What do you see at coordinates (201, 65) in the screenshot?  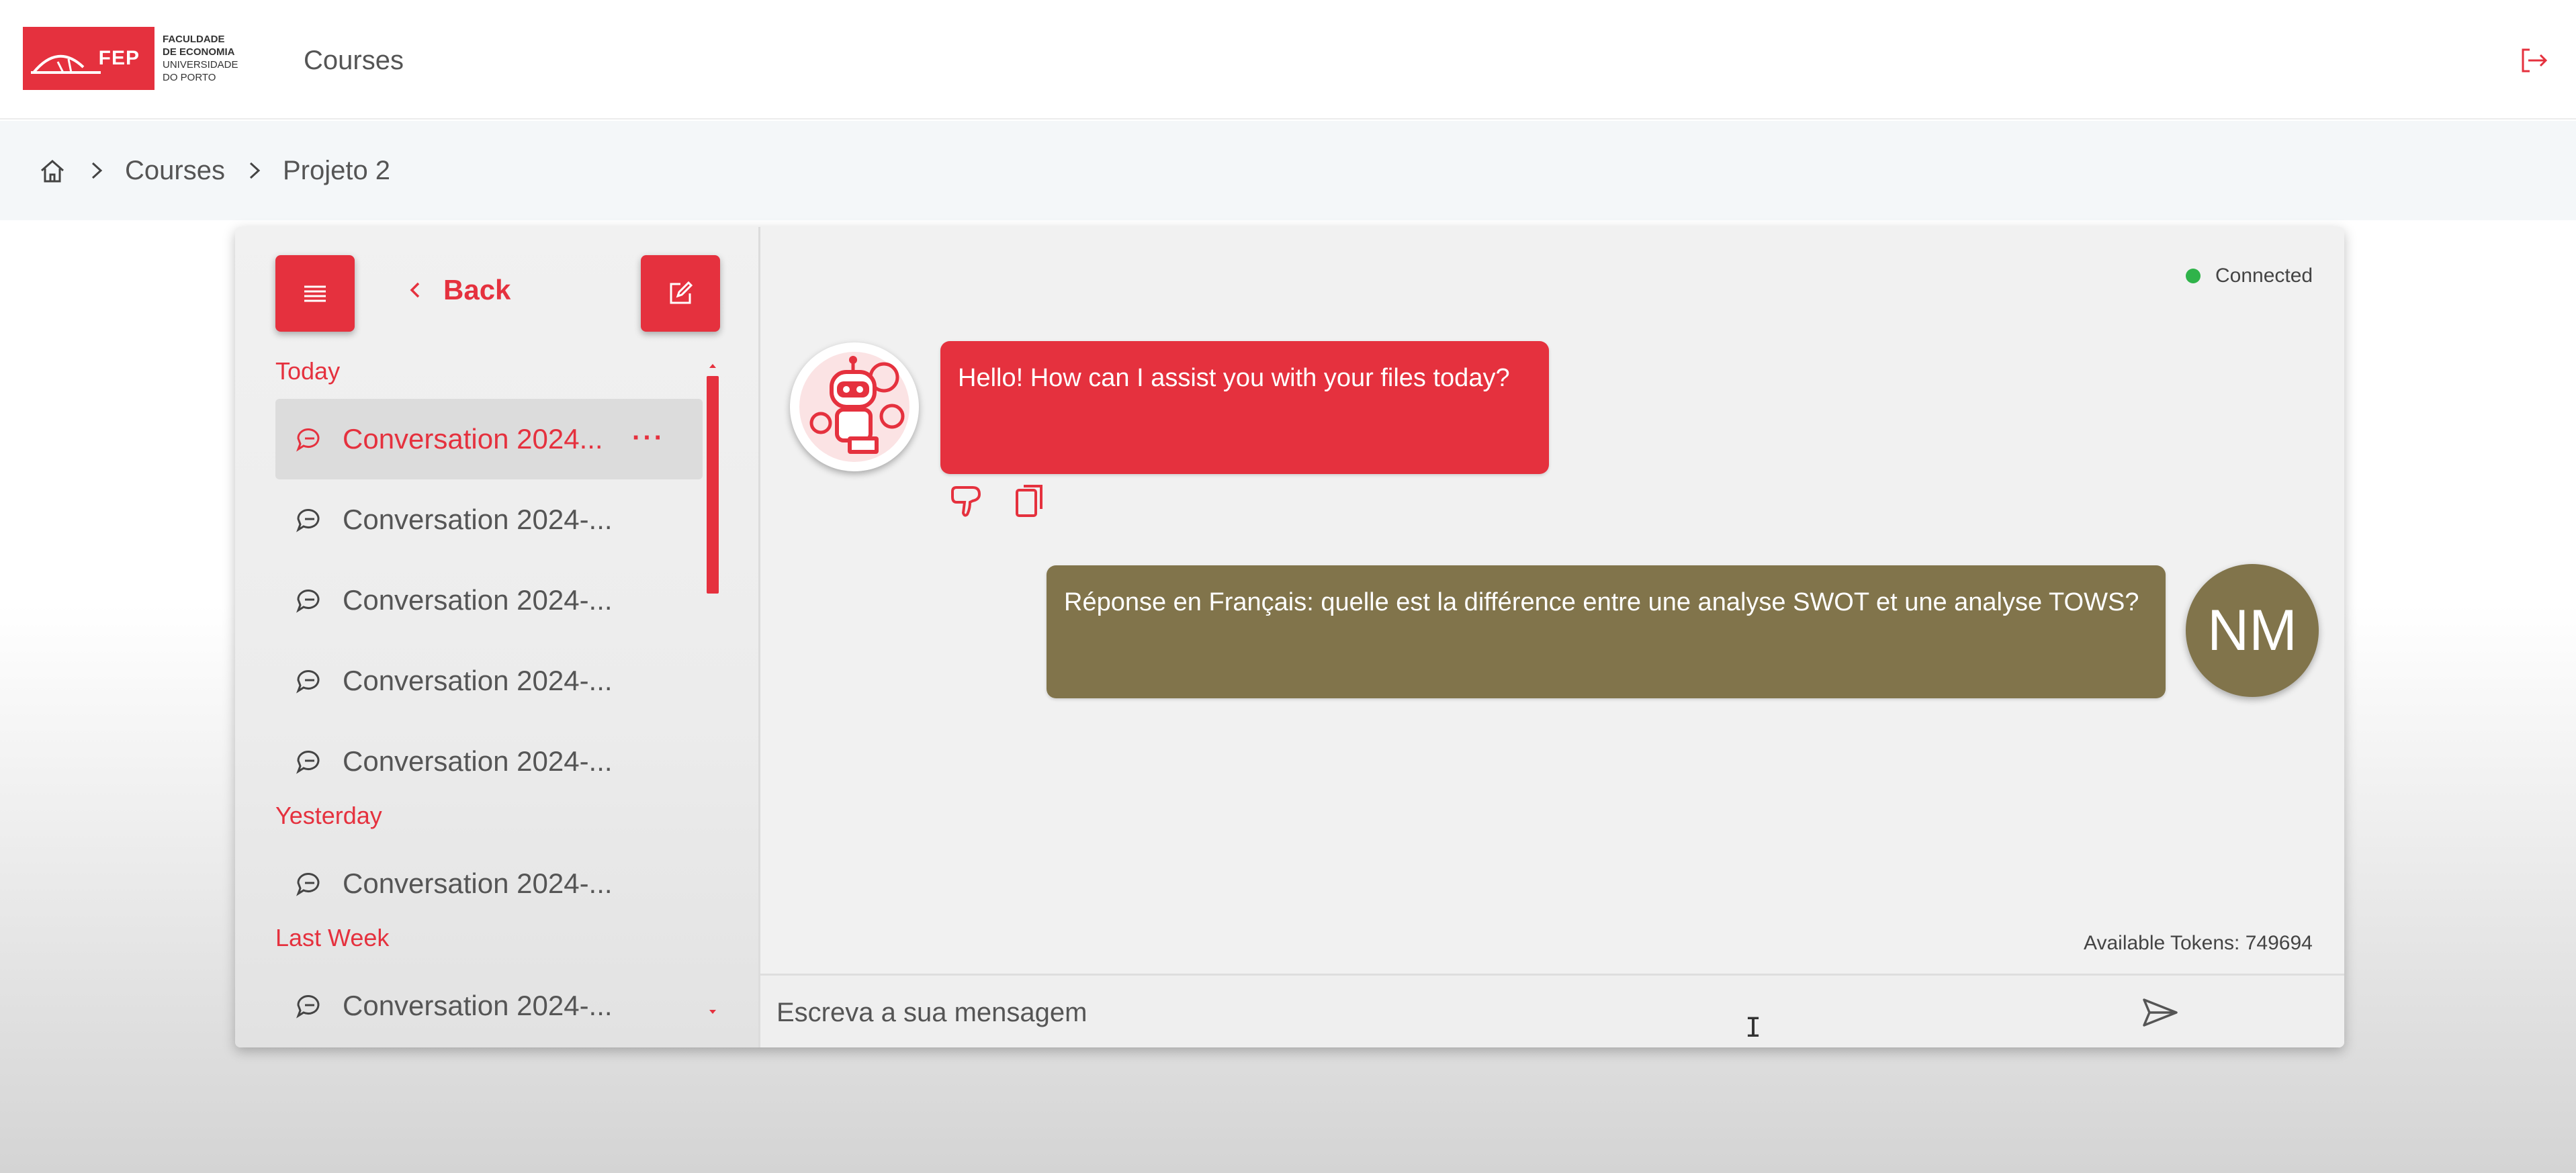 I see `logo-line: UNIVERSIDADE` at bounding box center [201, 65].